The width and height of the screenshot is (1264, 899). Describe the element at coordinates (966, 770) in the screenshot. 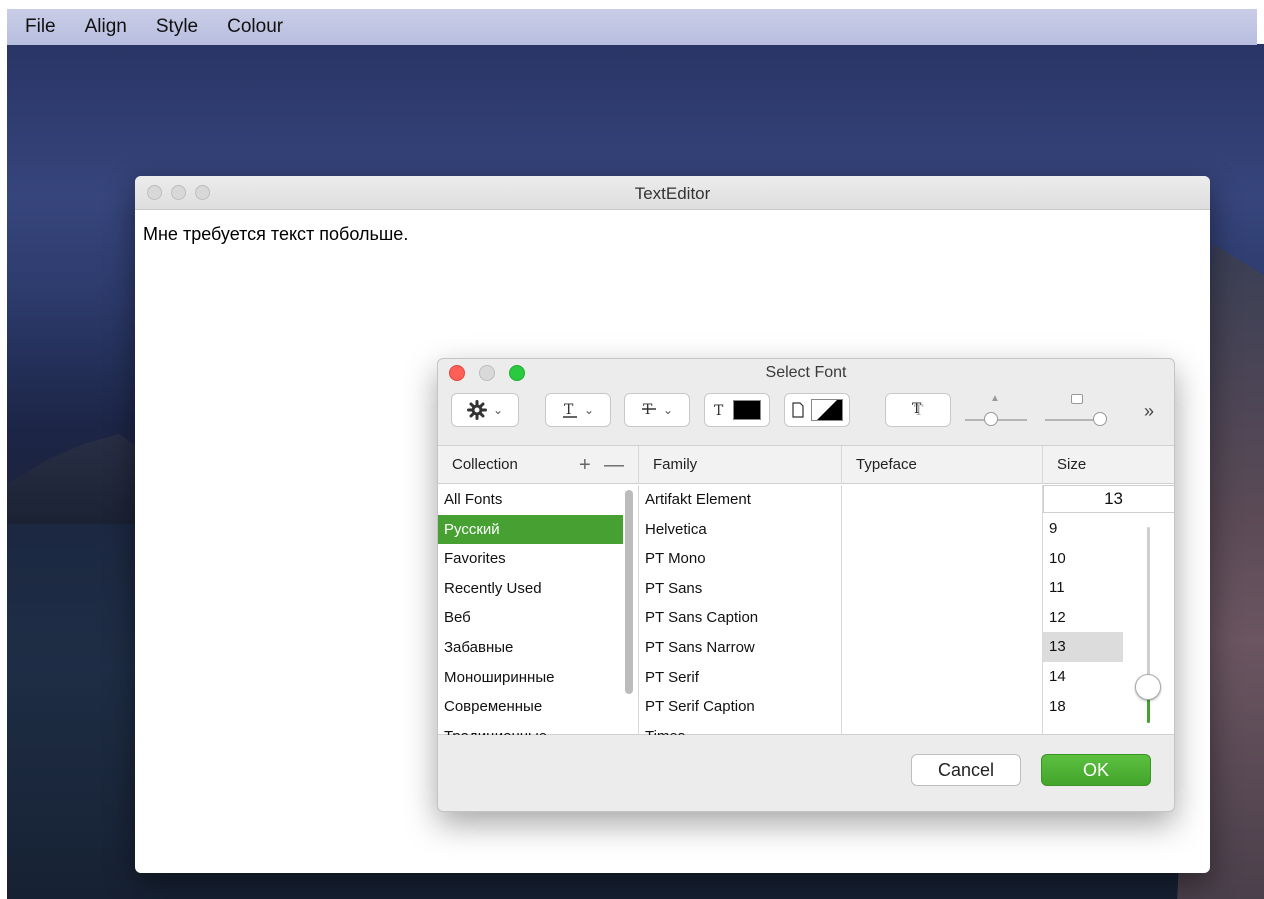

I see `cancel-button: Cancel` at that location.